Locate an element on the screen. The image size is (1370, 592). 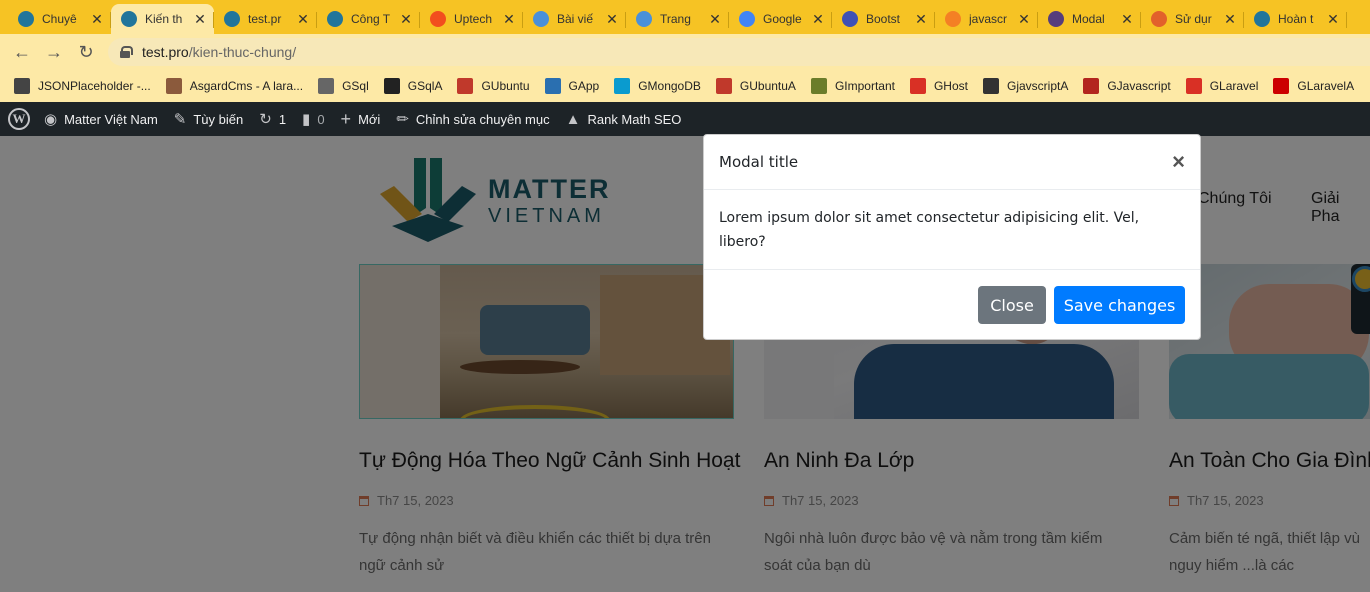
bookmark-item: GHost is located at coordinates (938, 86).